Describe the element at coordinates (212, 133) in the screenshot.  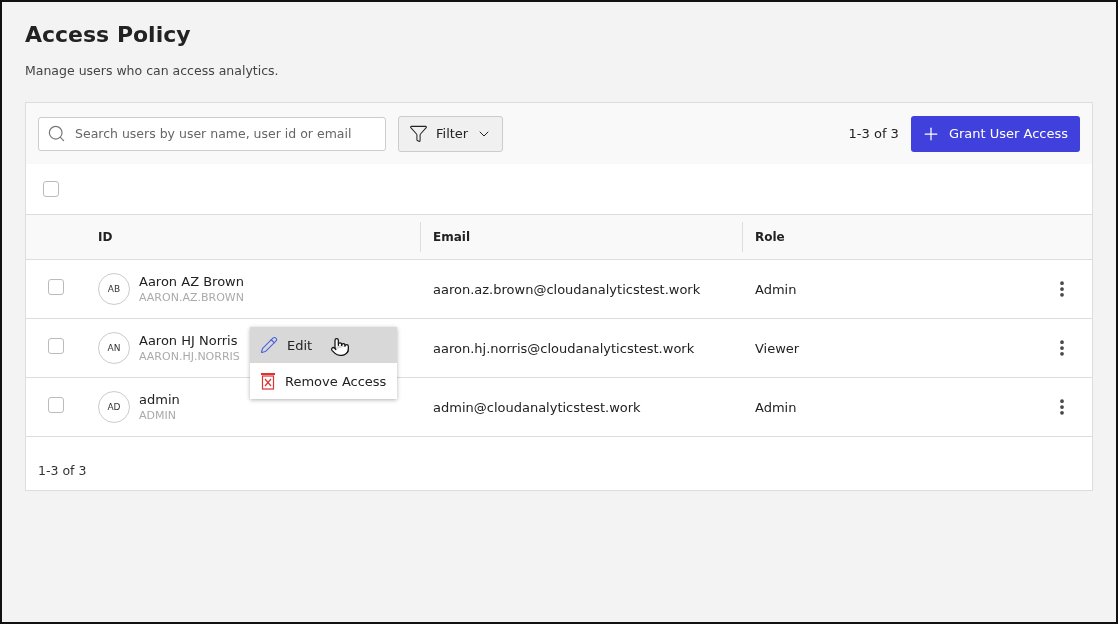
I see `search-field: Search users by user name, user id or email` at that location.